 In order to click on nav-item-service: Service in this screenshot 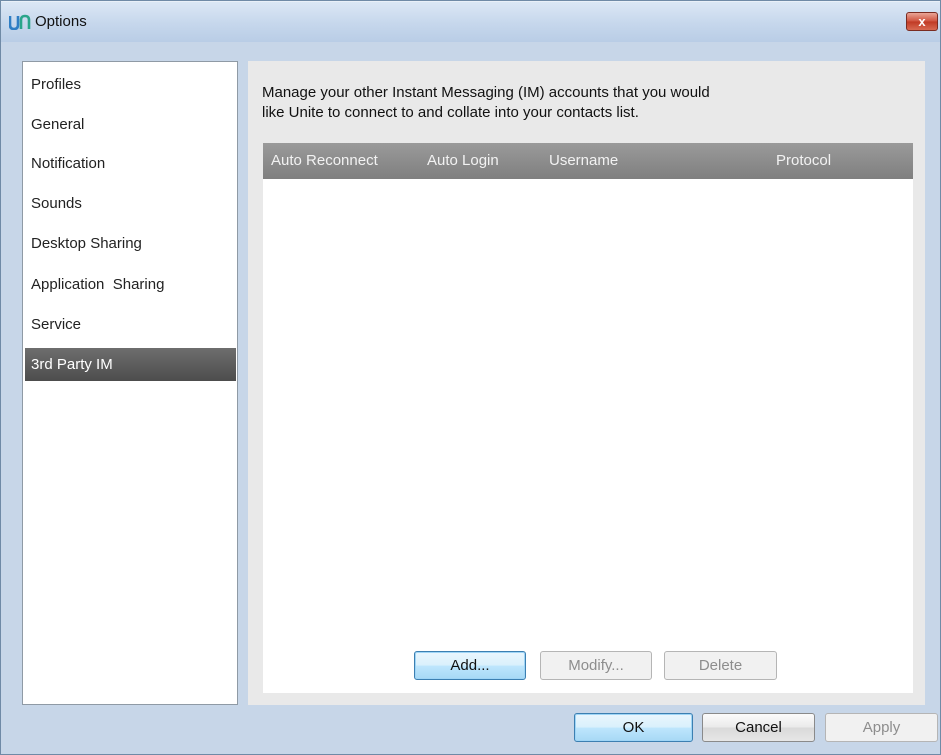, I will do `click(130, 324)`.